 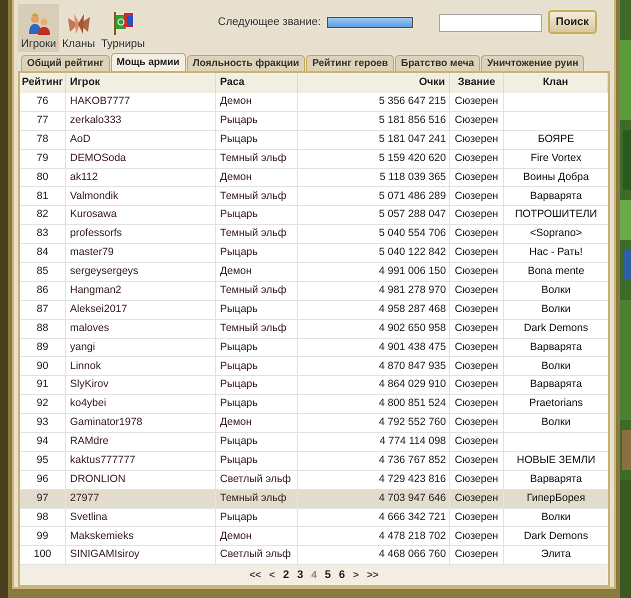 I want to click on table-row: 81 Valmondik Темный эльф 5 071 486 289 Сюзерен Варварята, so click(x=314, y=196).